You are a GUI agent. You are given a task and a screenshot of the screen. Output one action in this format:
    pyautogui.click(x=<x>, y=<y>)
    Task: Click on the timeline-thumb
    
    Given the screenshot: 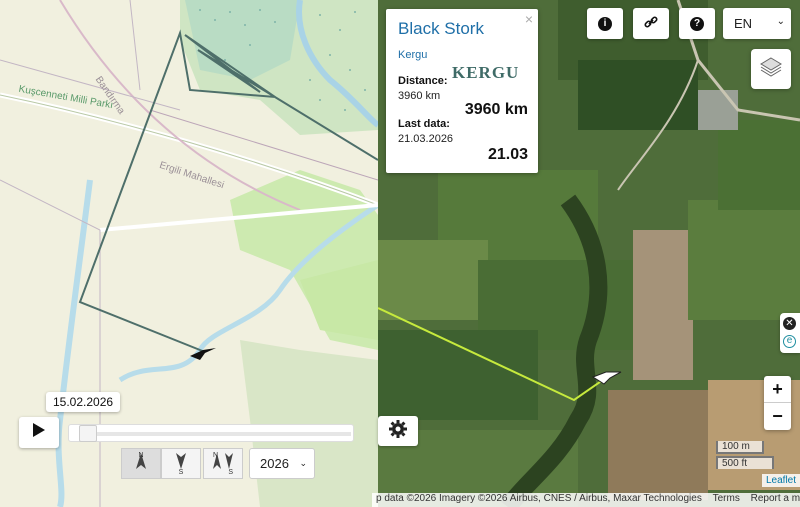 What is the action you would take?
    pyautogui.click(x=88, y=433)
    